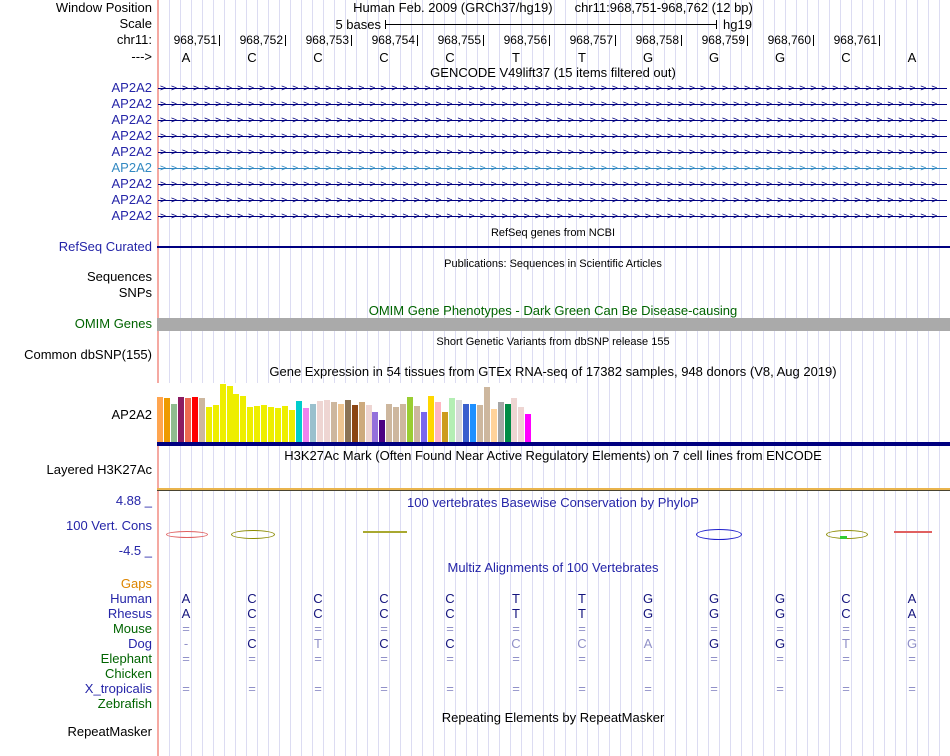 Image resolution: width=950 pixels, height=756 pixels. Describe the element at coordinates (582, 57) in the screenshot. I see `reference-base: T` at that location.